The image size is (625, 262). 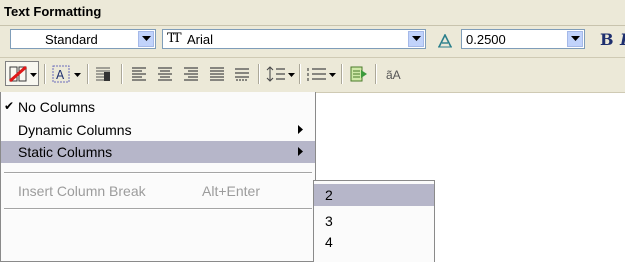 I want to click on formatting-row: Standard TT Arial 0.2500 B I, so click(x=312, y=42).